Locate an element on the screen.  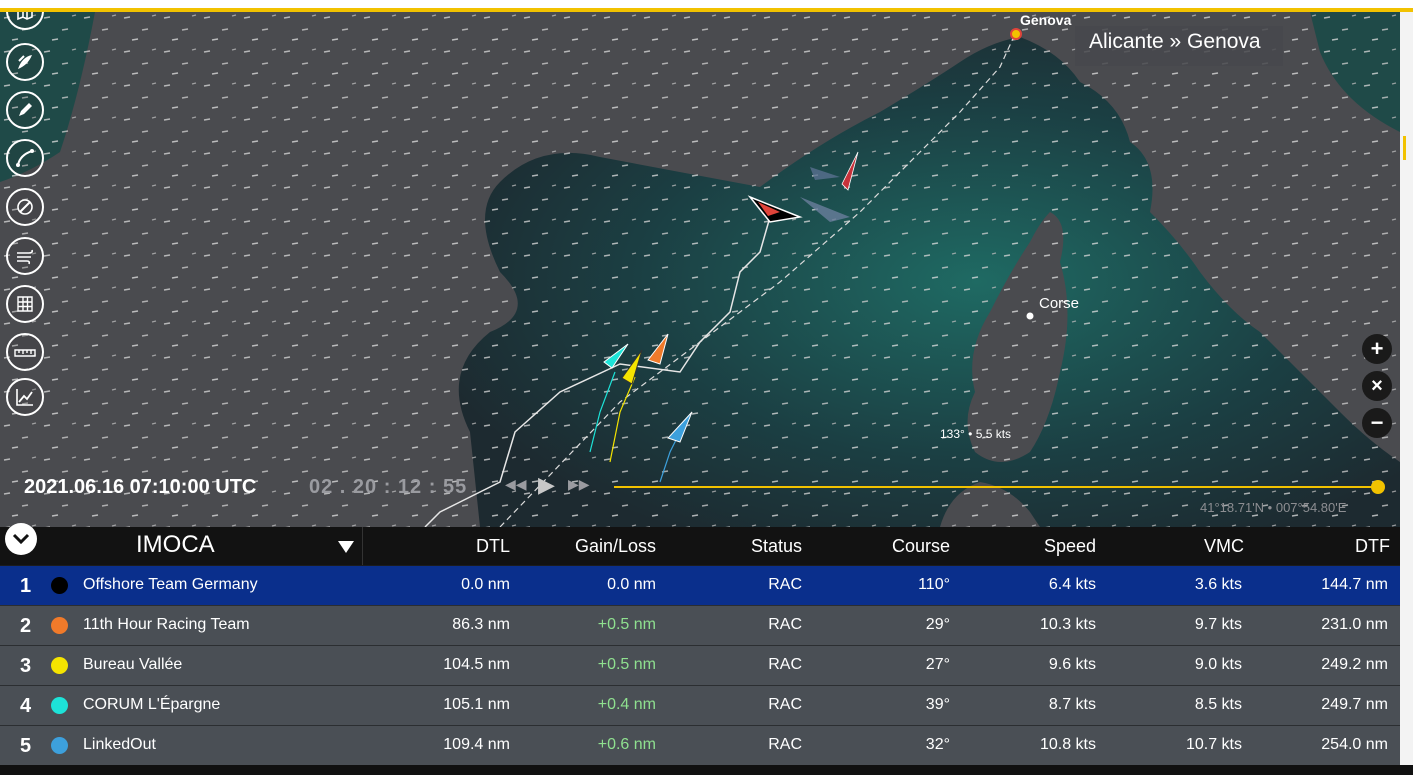
zoom-reset-button: × is located at coordinates (1377, 386).